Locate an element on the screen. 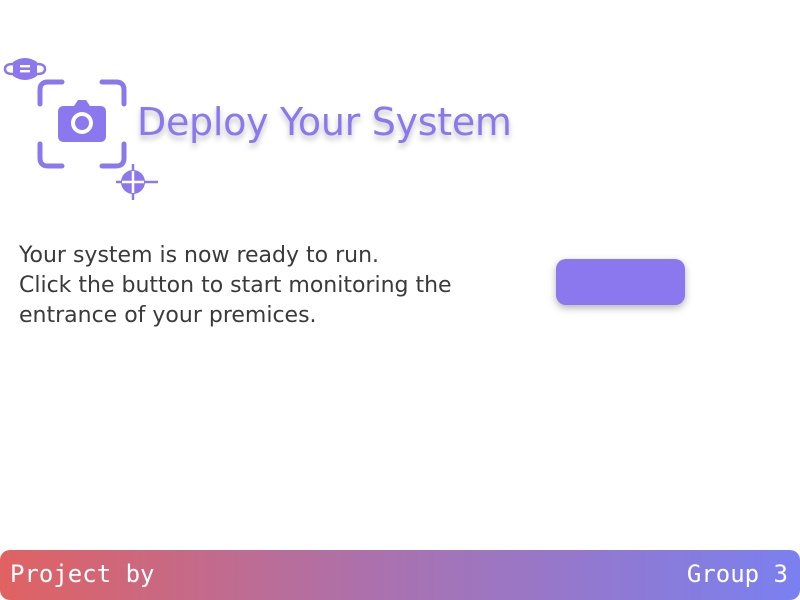  description-line: entrance of your premices. is located at coordinates (168, 315).